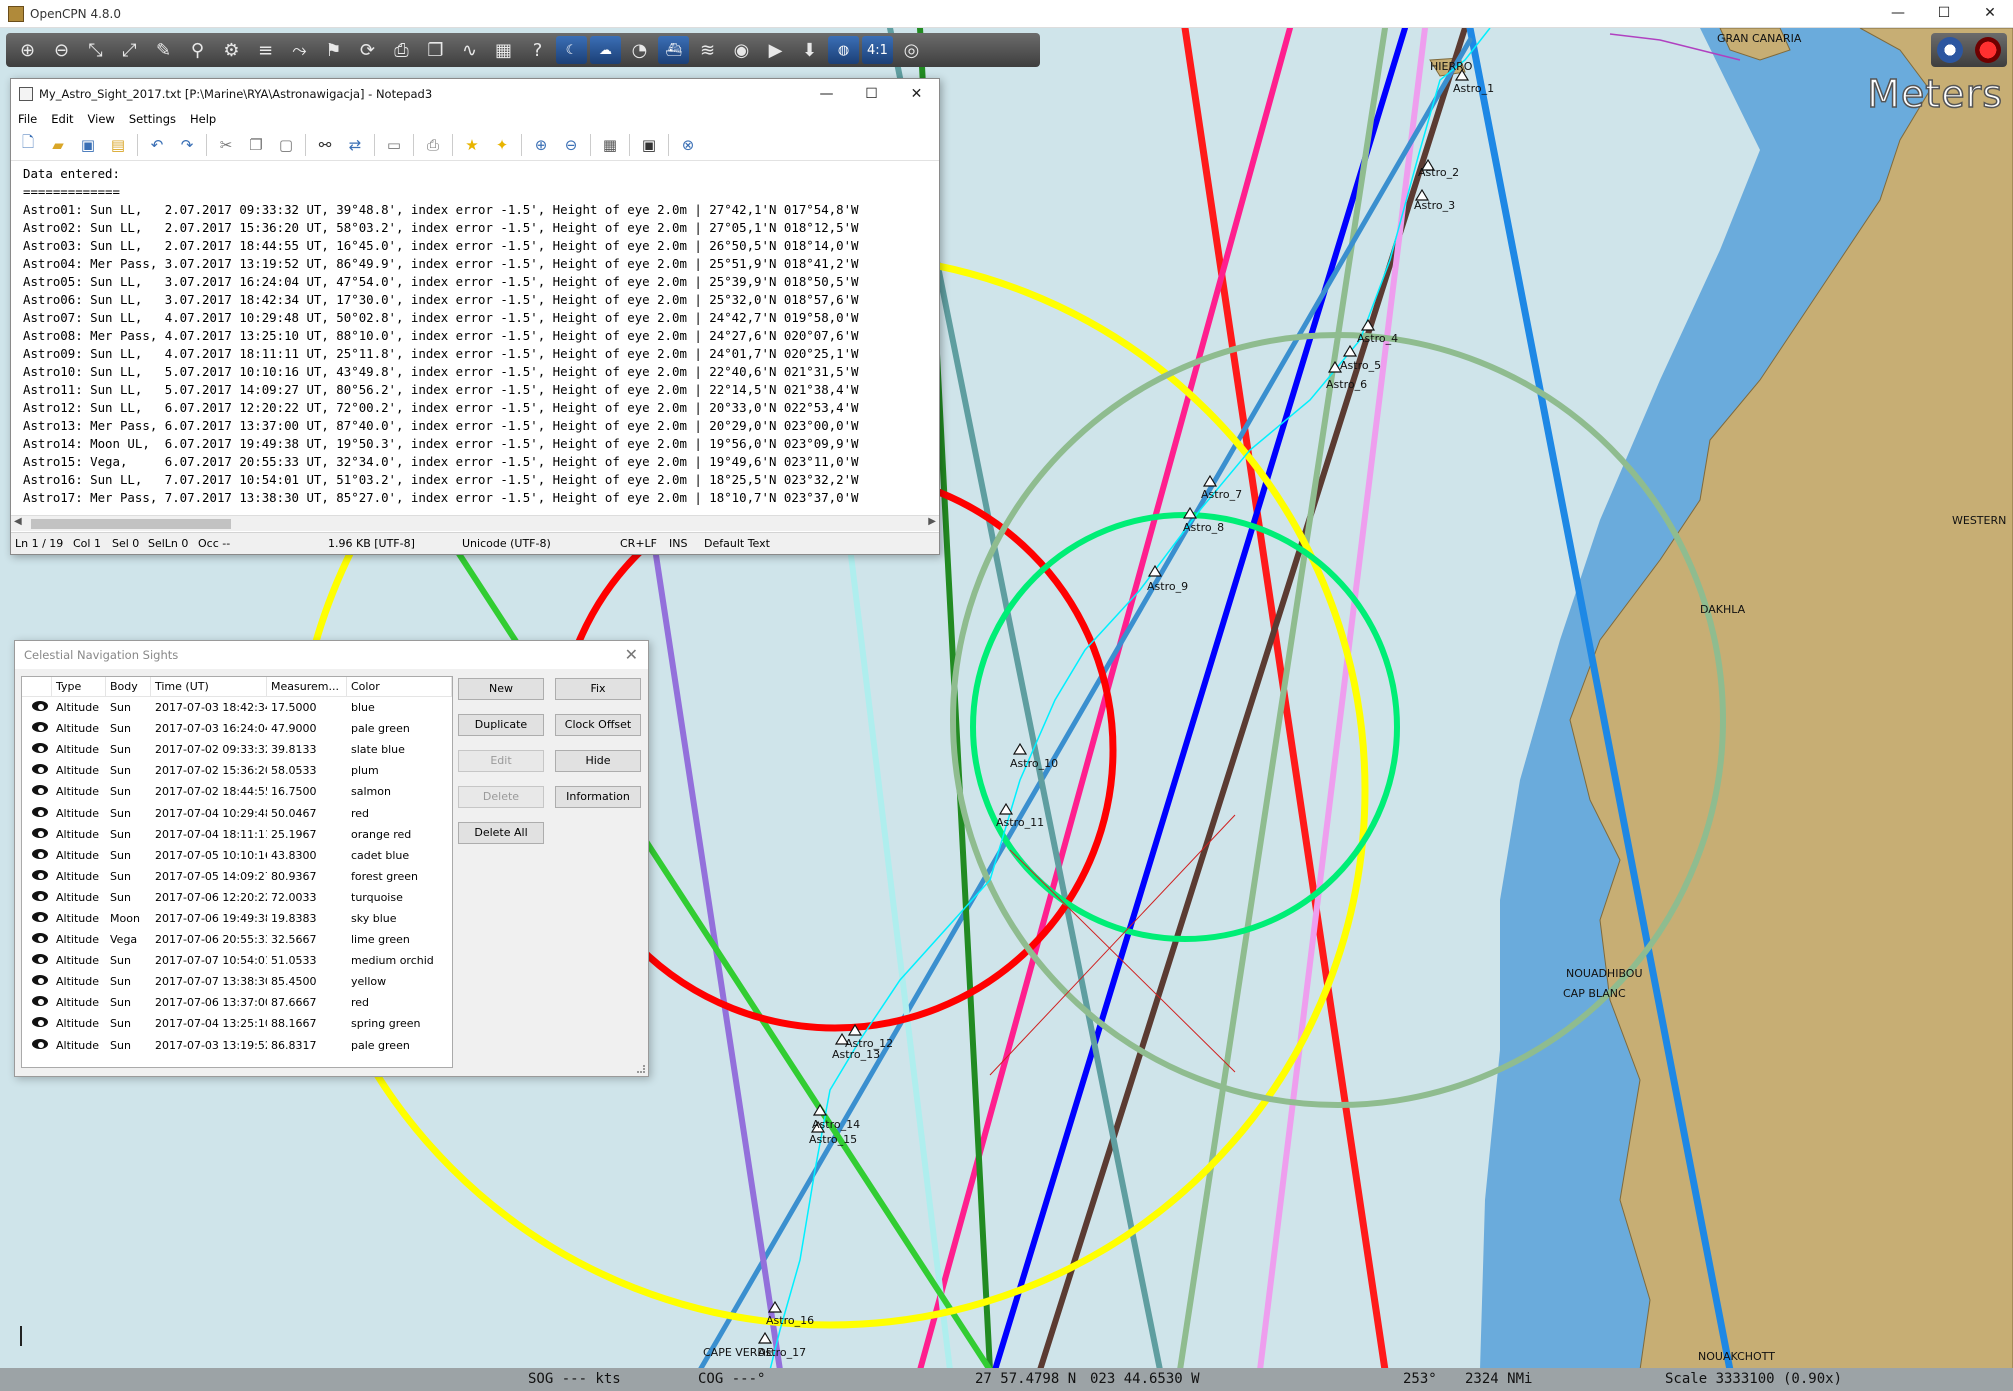 This screenshot has width=2013, height=1391. What do you see at coordinates (131, 524) in the screenshot?
I see `scrollbar-thumb` at bounding box center [131, 524].